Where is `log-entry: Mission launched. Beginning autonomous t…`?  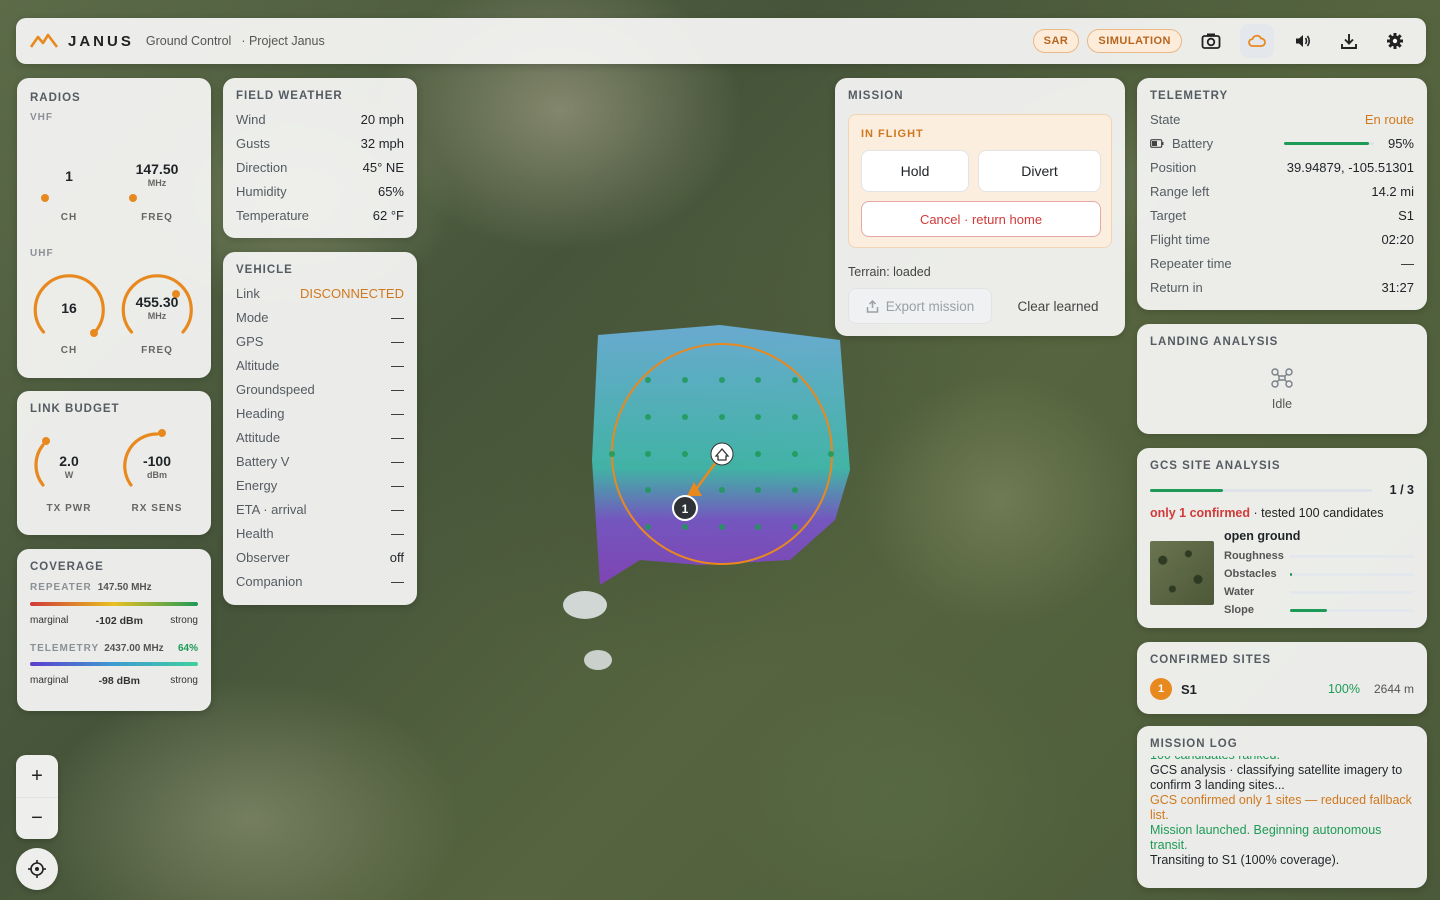 log-entry: Mission launched. Beginning autonomous t… is located at coordinates (1266, 837).